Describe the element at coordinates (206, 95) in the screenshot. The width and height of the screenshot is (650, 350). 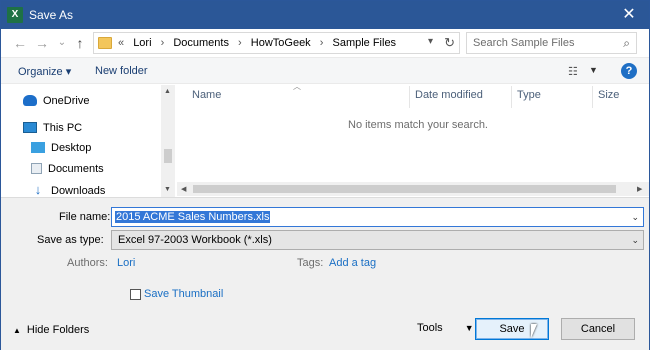
I see `column-header-name: Name` at that location.